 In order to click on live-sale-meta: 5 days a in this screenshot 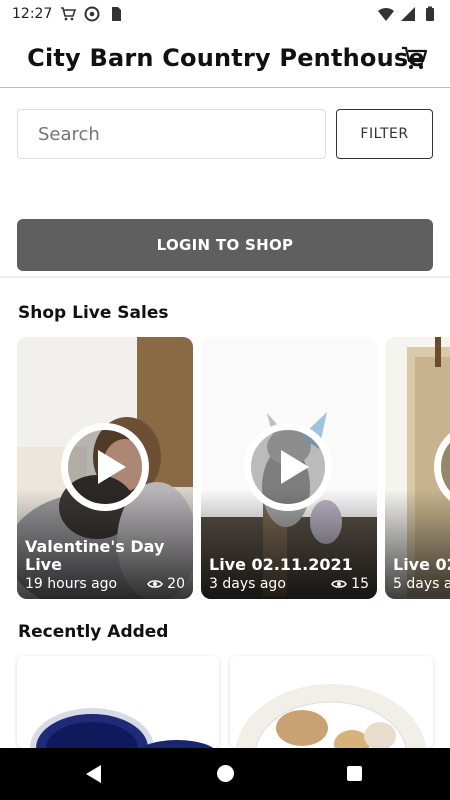, I will do `click(421, 584)`.